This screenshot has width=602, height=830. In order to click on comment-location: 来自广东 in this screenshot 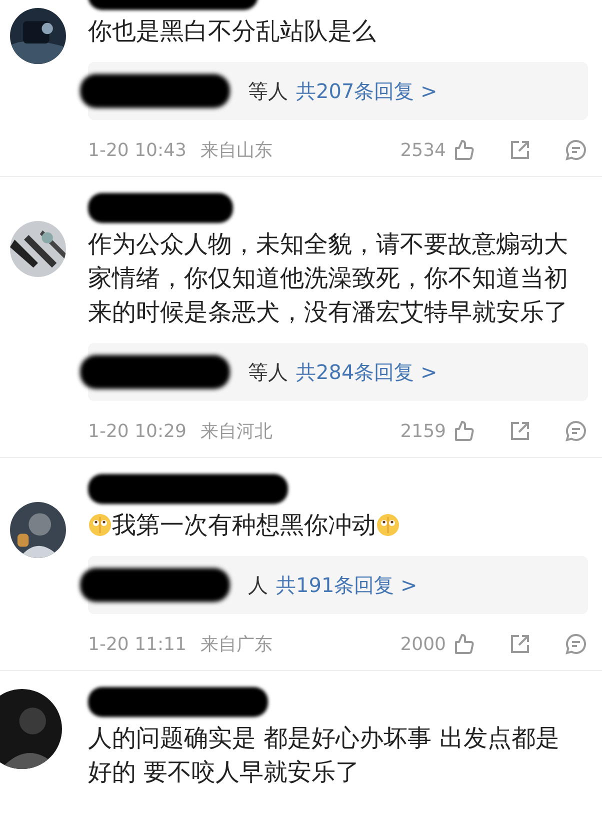, I will do `click(236, 644)`.